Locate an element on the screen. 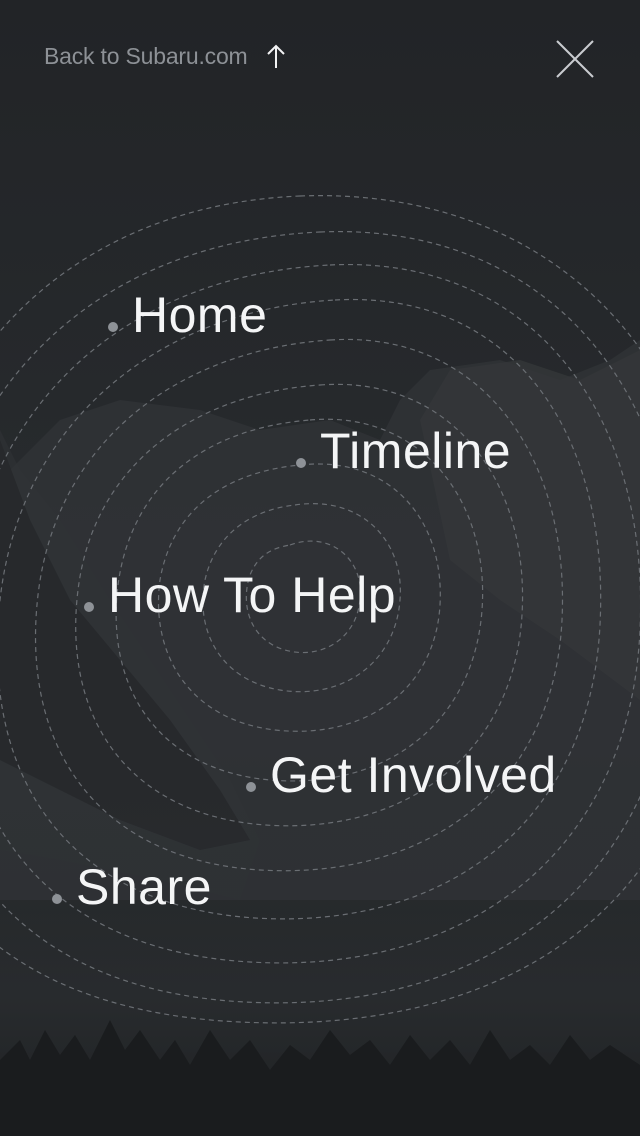 This screenshot has height=1136, width=640. top-bar: Back to Subaru.com is located at coordinates (320, 55).